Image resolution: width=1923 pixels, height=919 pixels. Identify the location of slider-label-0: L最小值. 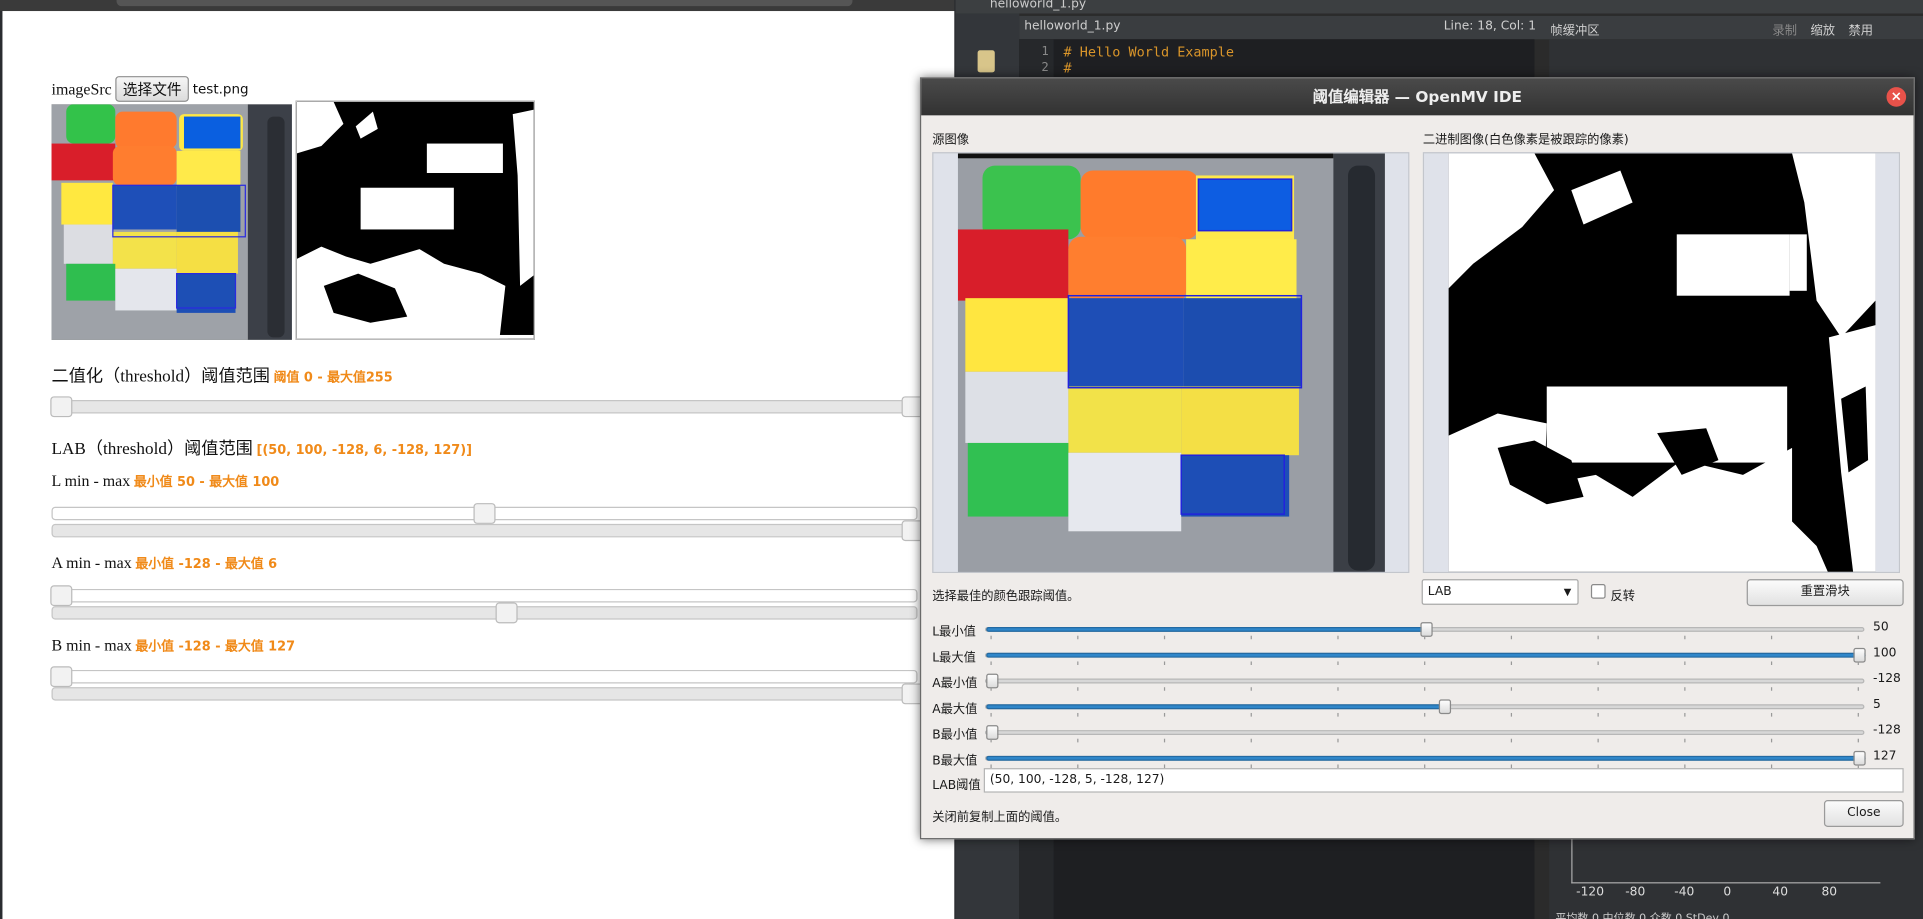
(954, 632).